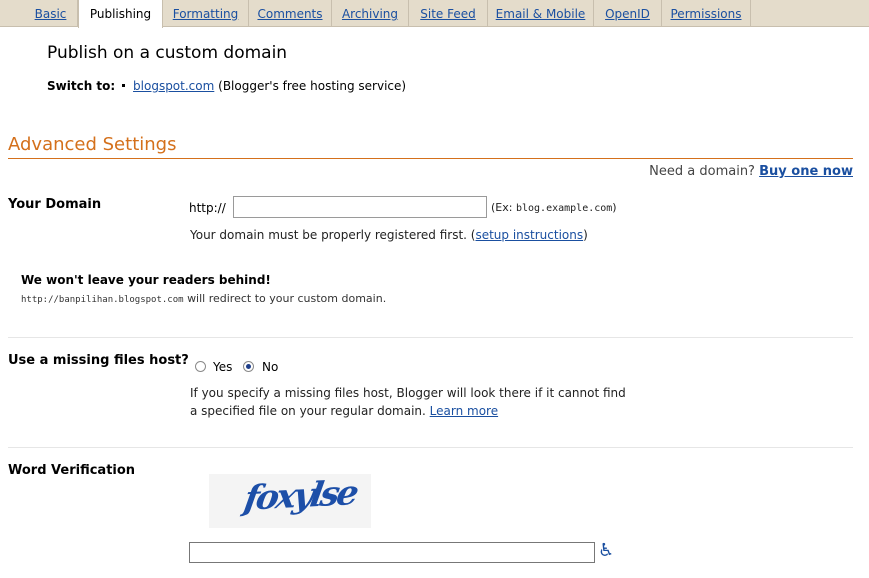 The width and height of the screenshot is (869, 578). I want to click on tab-formatting: Formatting, so click(206, 13).